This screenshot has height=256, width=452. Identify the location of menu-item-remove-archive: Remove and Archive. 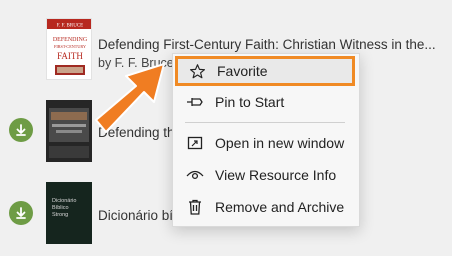
(266, 207).